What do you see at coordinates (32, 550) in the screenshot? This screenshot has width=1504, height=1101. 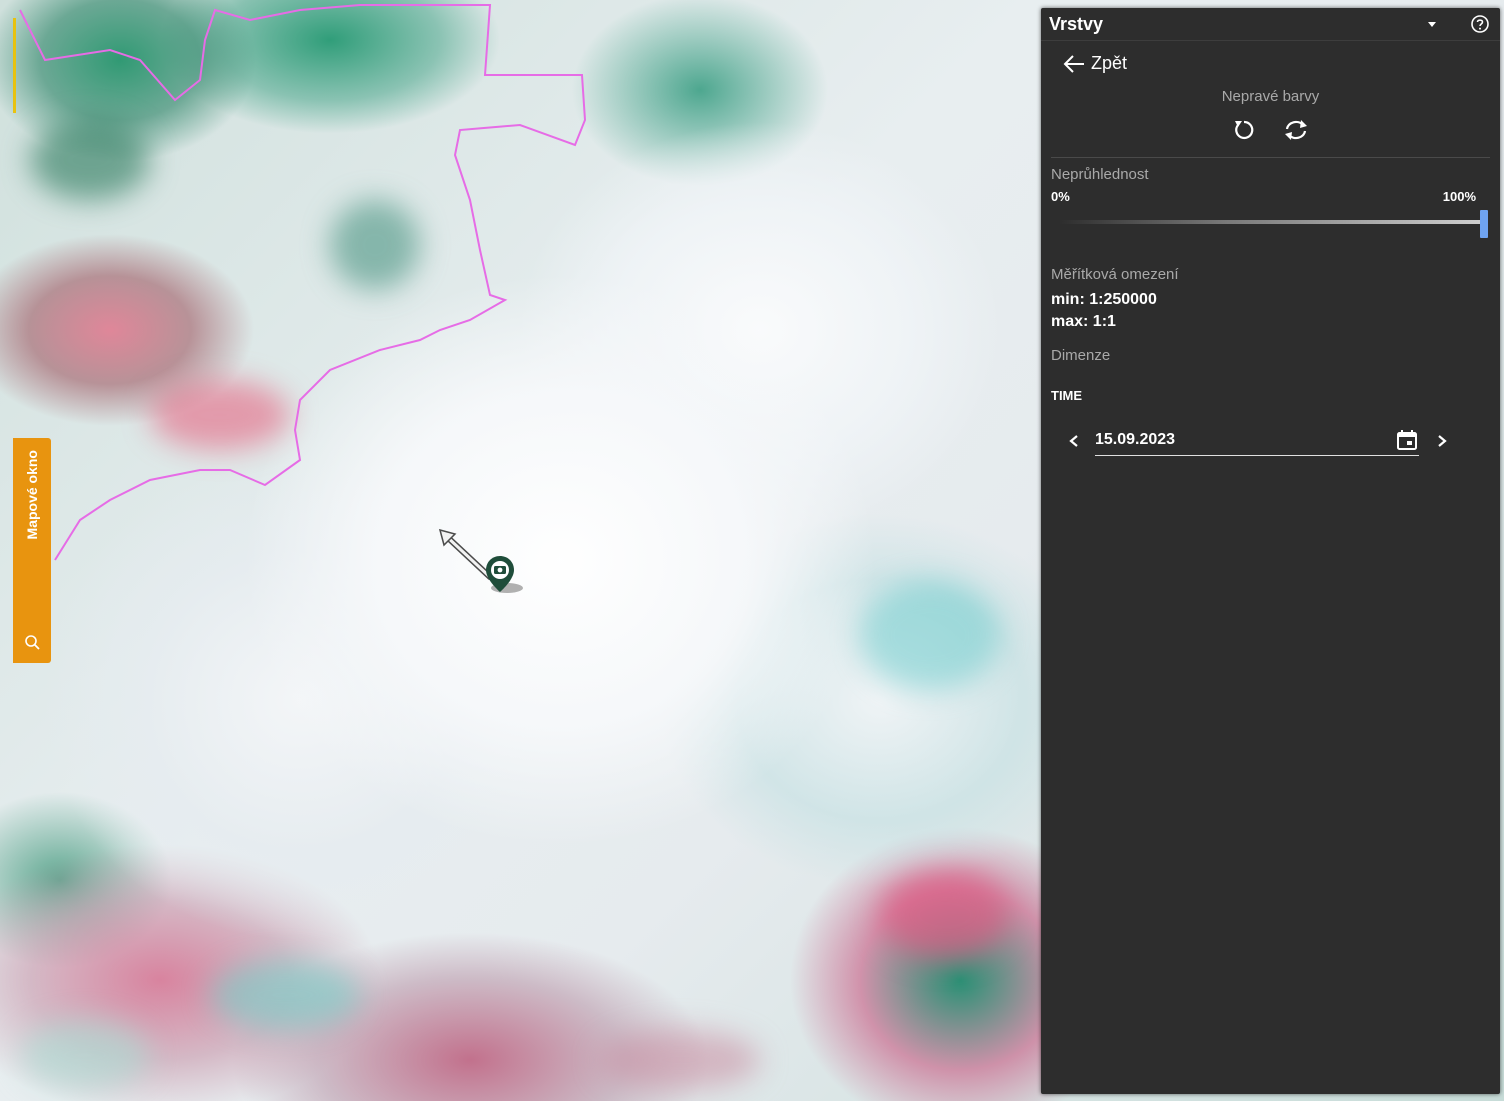 I see `map-window-tab: Mapové okno` at bounding box center [32, 550].